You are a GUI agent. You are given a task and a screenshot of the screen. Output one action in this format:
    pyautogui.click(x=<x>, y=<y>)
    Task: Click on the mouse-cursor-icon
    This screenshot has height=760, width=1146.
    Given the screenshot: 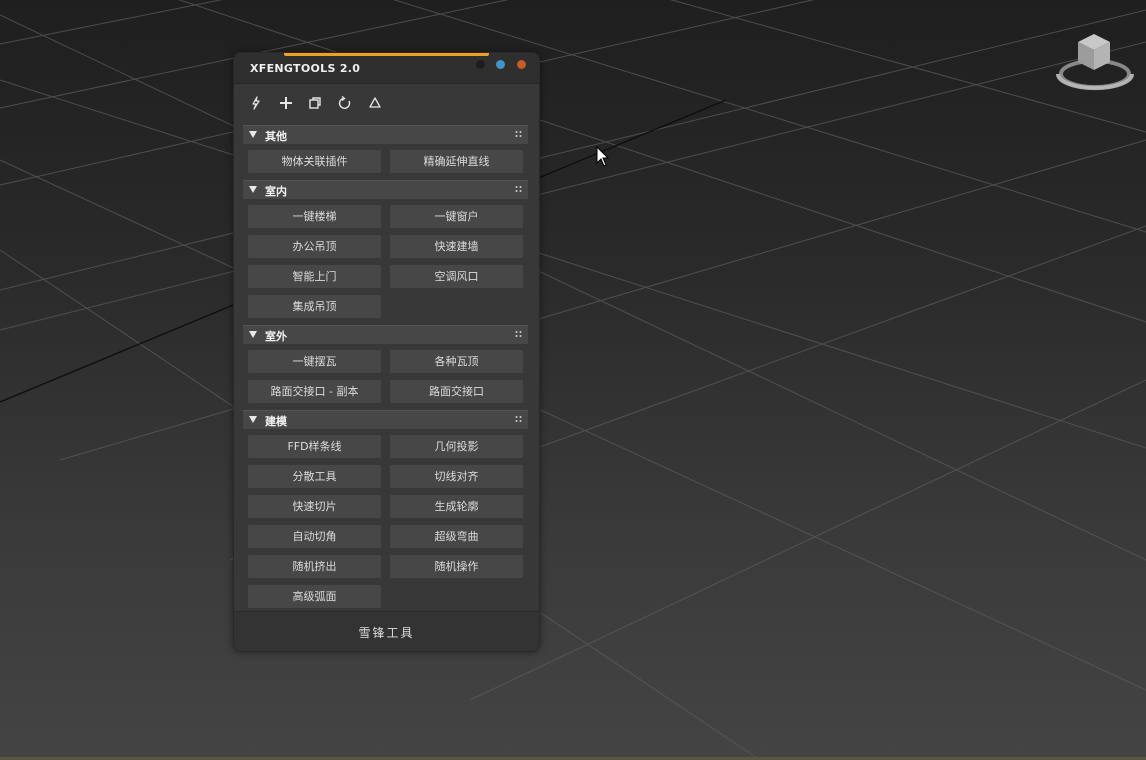 What is the action you would take?
    pyautogui.click(x=603, y=156)
    